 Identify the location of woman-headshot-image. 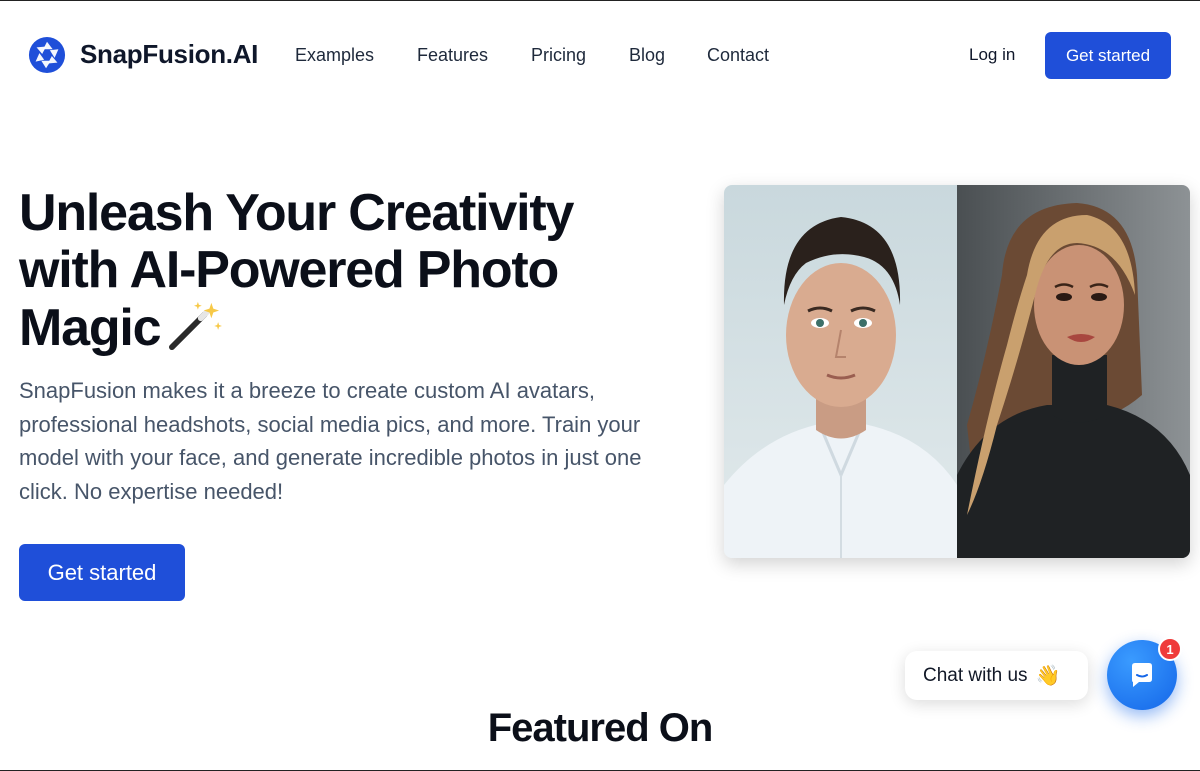
(1073, 371).